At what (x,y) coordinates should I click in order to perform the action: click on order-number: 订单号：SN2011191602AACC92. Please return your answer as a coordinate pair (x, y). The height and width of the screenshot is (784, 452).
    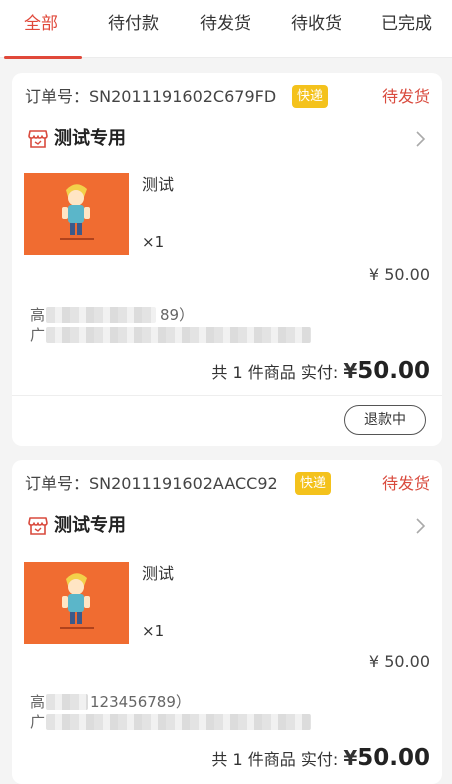
    Looking at the image, I should click on (151, 483).